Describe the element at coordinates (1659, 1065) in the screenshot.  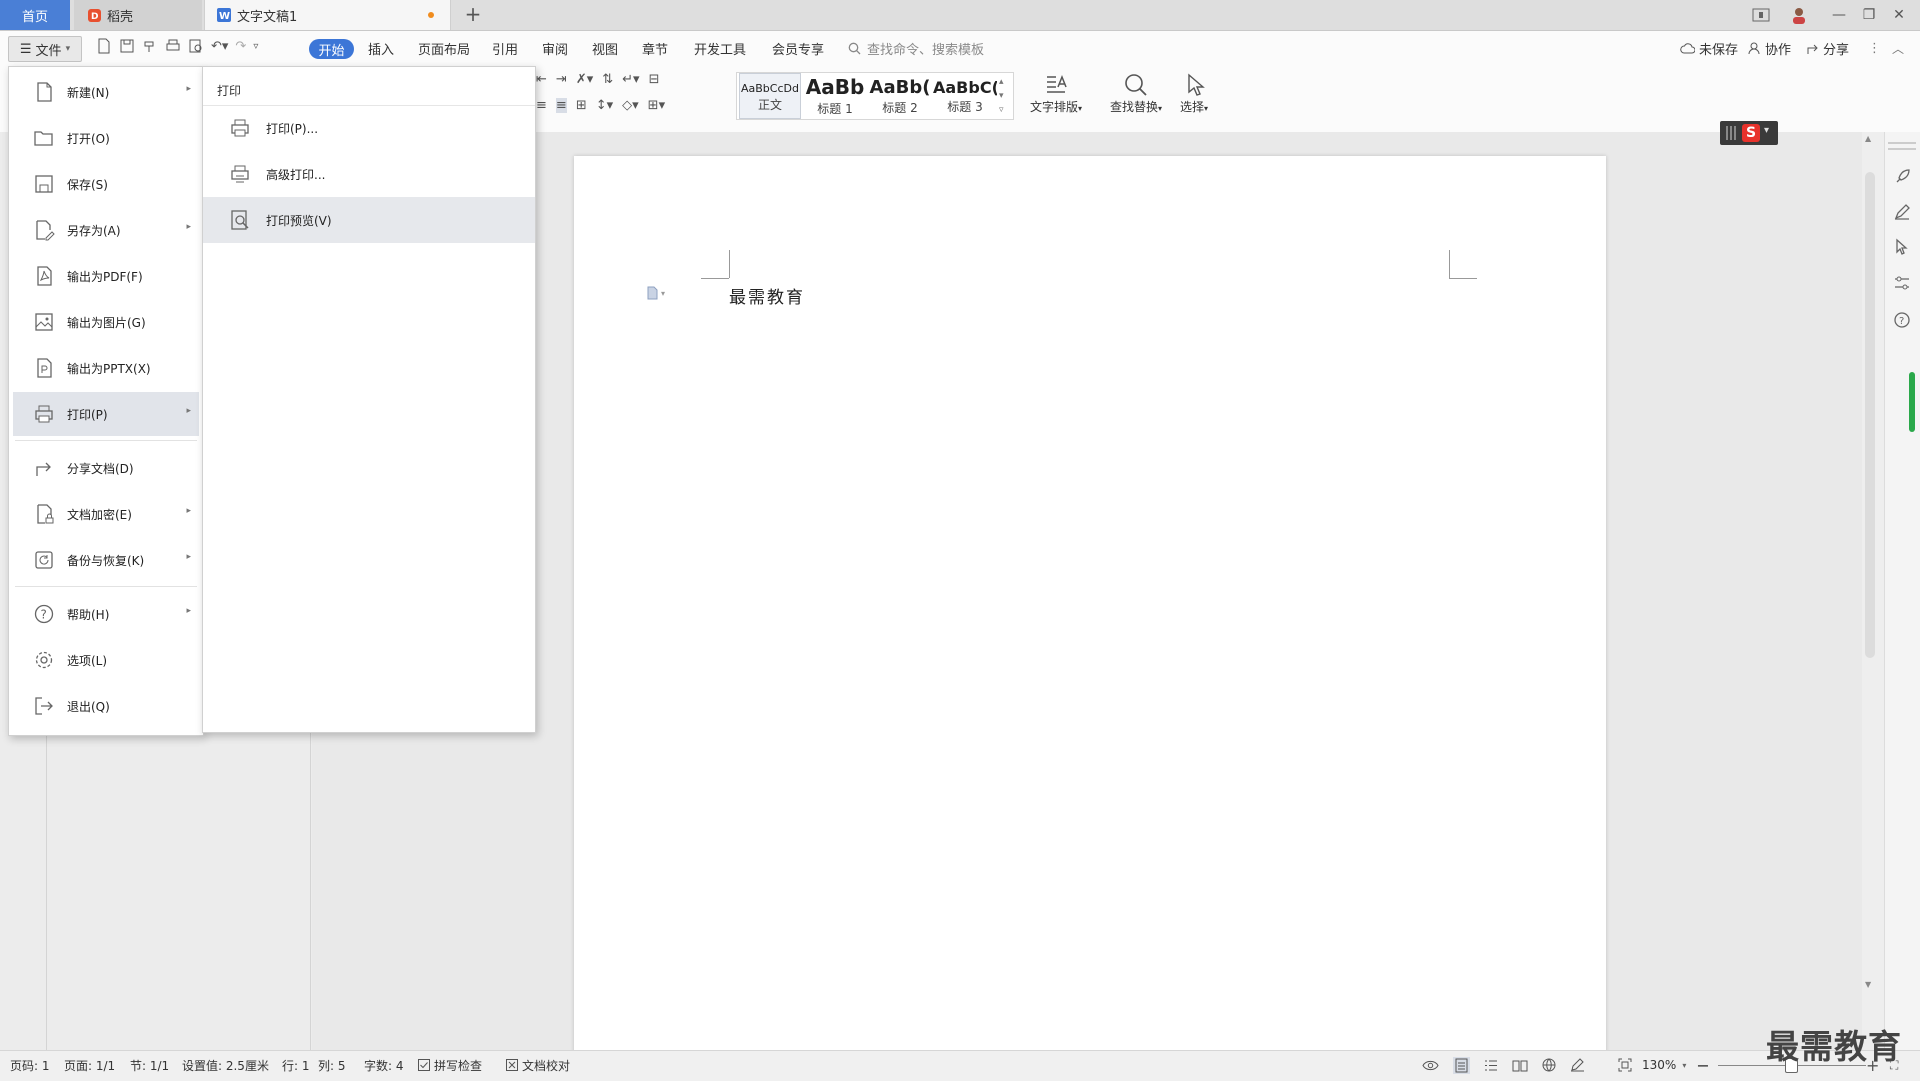
I see `zoom-level: 130%` at that location.